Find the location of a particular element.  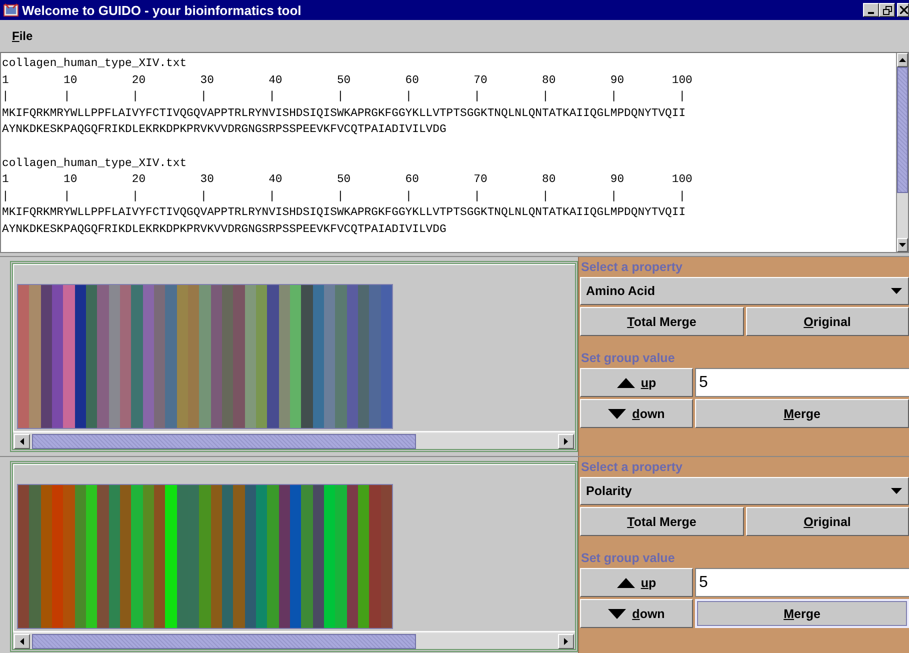

window-title: Welcome to GUIDO - your bioinformatics tool is located at coordinates (162, 10).